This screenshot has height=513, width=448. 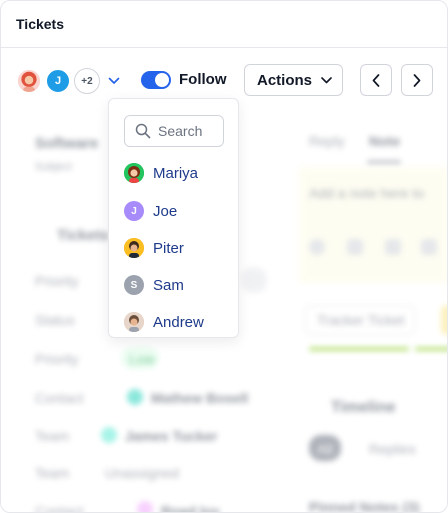 What do you see at coordinates (385, 141) in the screenshot?
I see `bg-tab-note: Note` at bounding box center [385, 141].